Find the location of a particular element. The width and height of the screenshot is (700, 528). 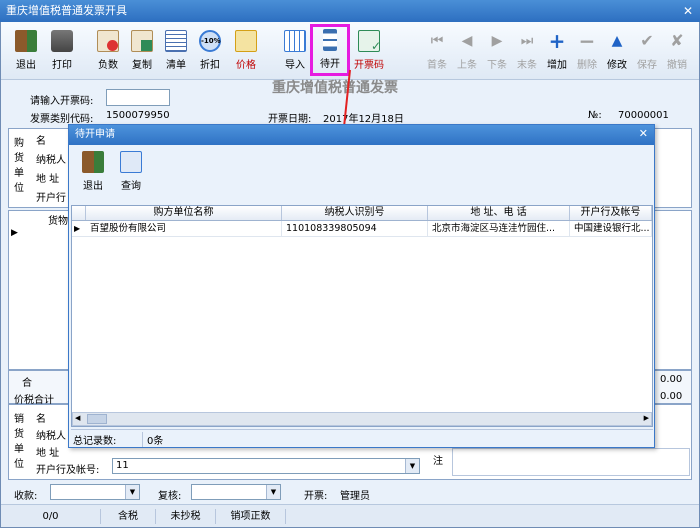

category-code-label: 发票类别代码: is located at coordinates (62, 119).